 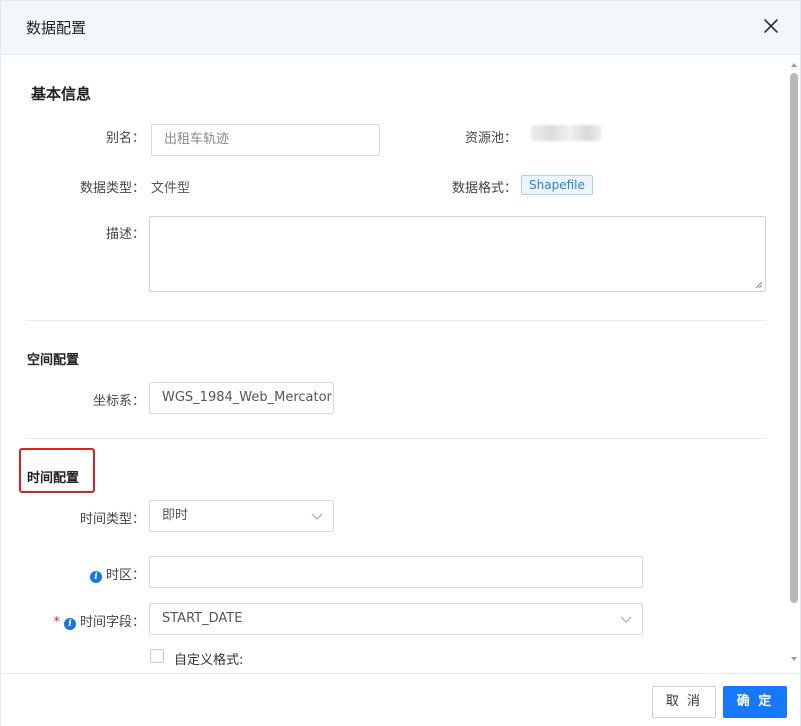 What do you see at coordinates (112, 622) in the screenshot?
I see `time-field-label: 时间字段：` at bounding box center [112, 622].